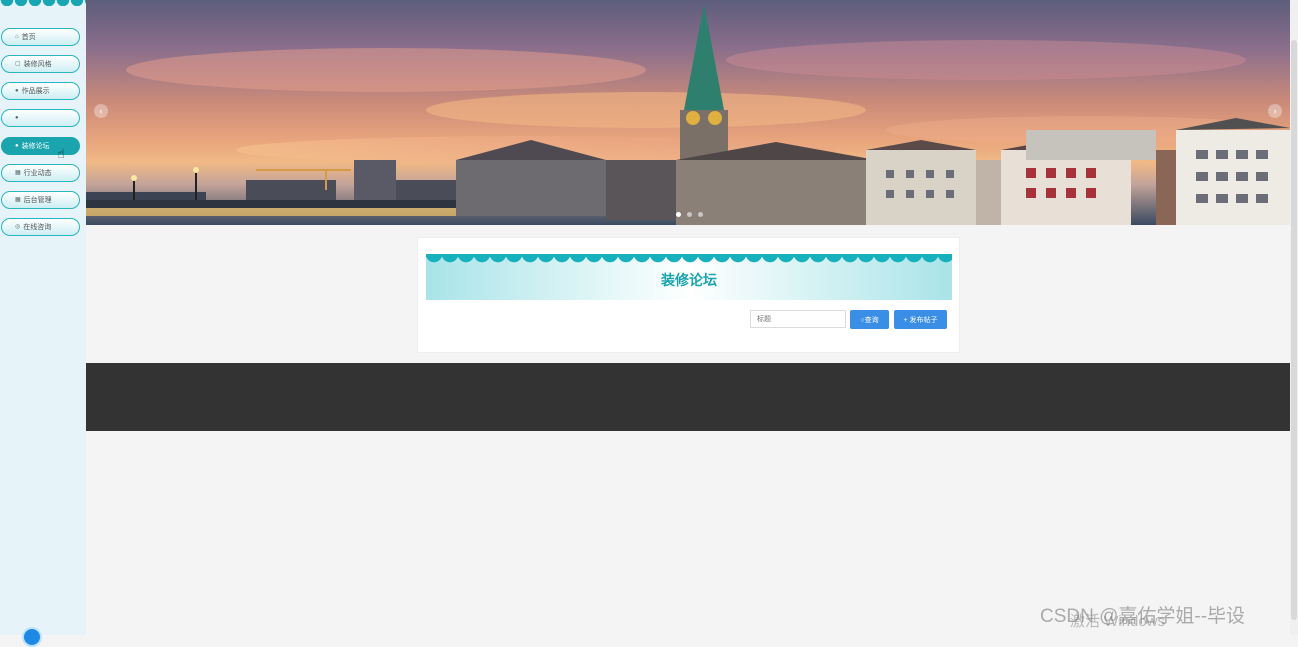 This screenshot has width=1298, height=647. I want to click on banner-pagination, so click(689, 214).